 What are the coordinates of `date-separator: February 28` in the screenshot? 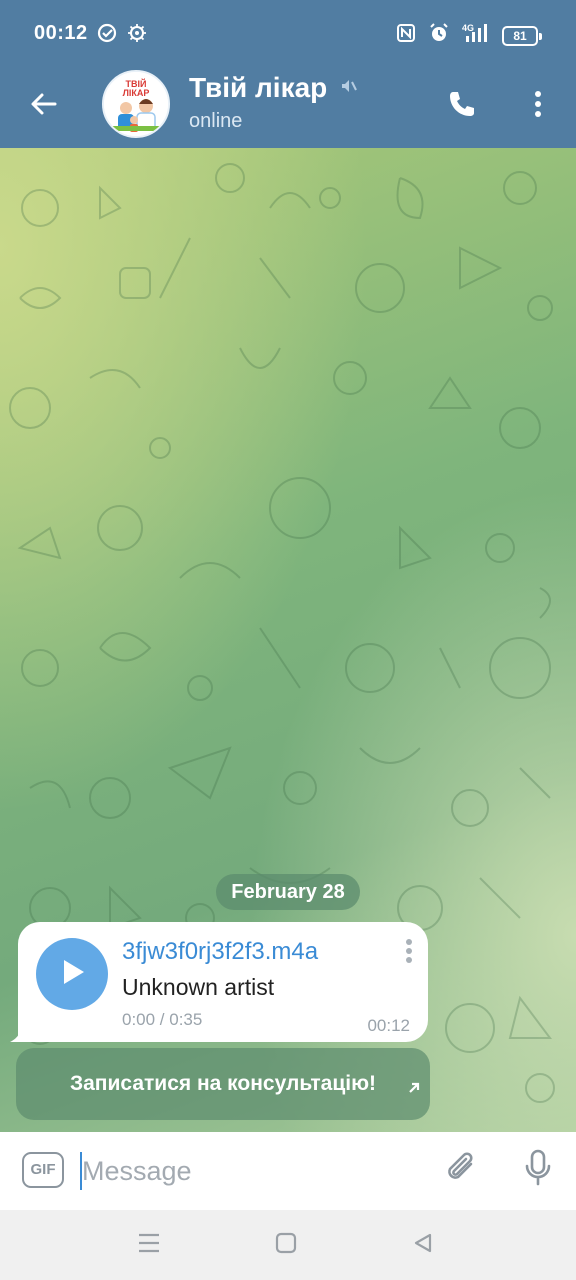 It's located at (288, 892).